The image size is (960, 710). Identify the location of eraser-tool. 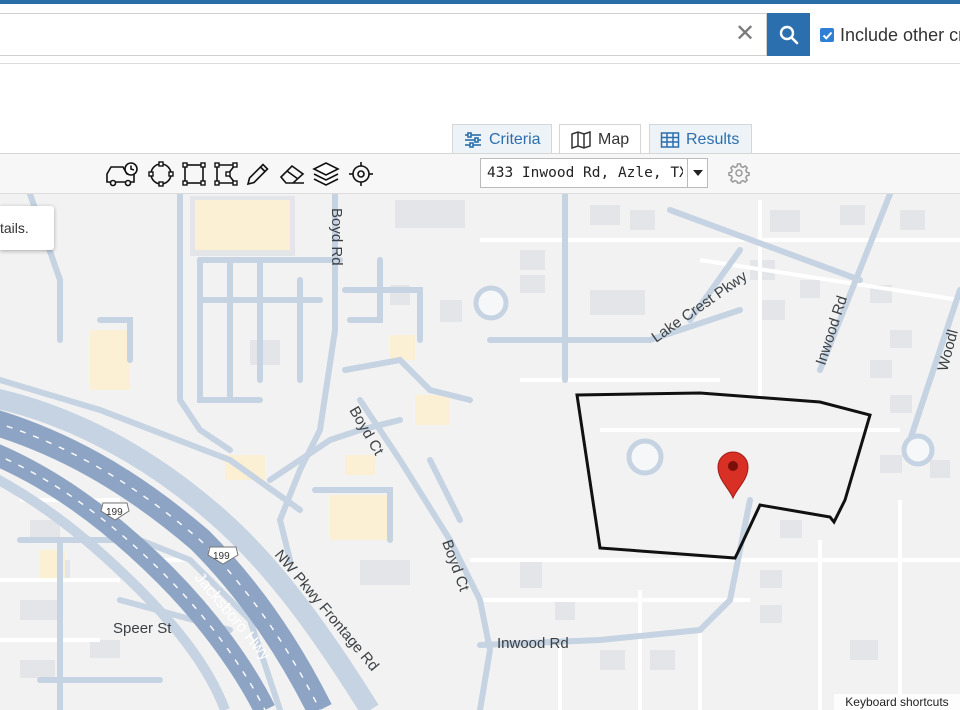
(292, 174).